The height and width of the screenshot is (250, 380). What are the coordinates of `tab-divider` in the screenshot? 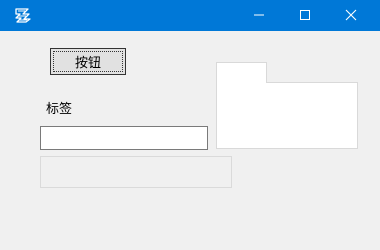 It's located at (312, 82).